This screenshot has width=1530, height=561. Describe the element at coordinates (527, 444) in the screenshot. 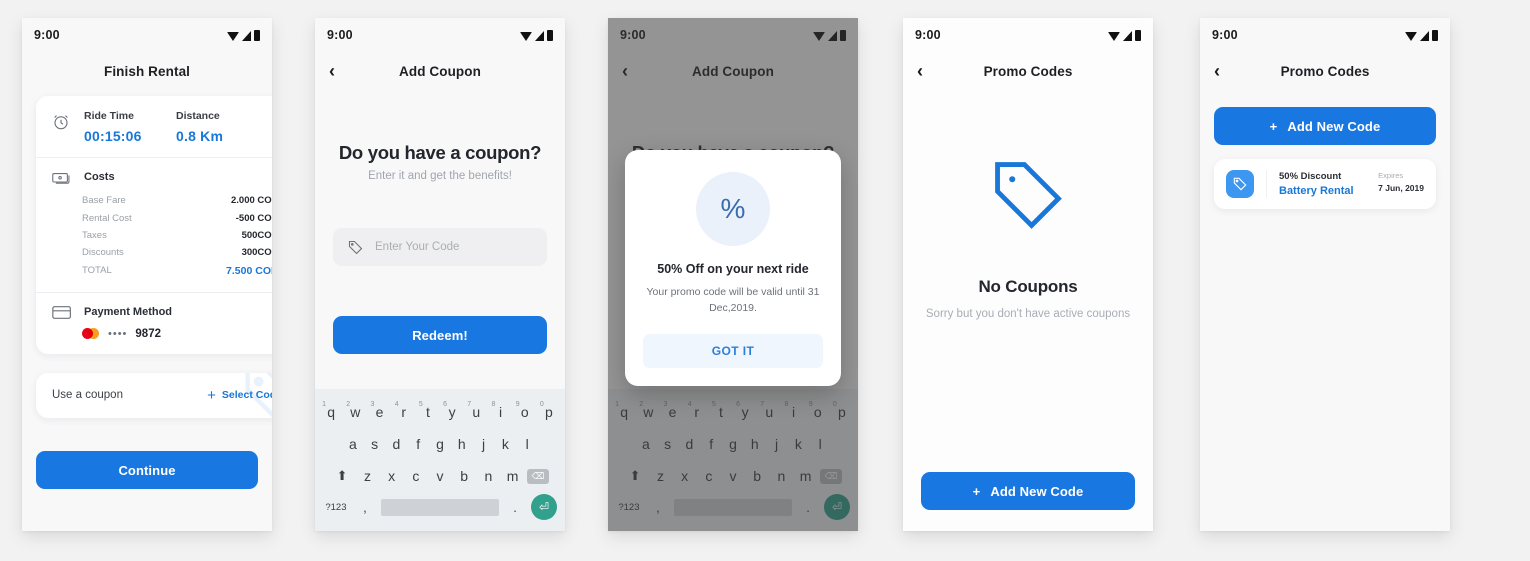

I see `key-l: l` at that location.